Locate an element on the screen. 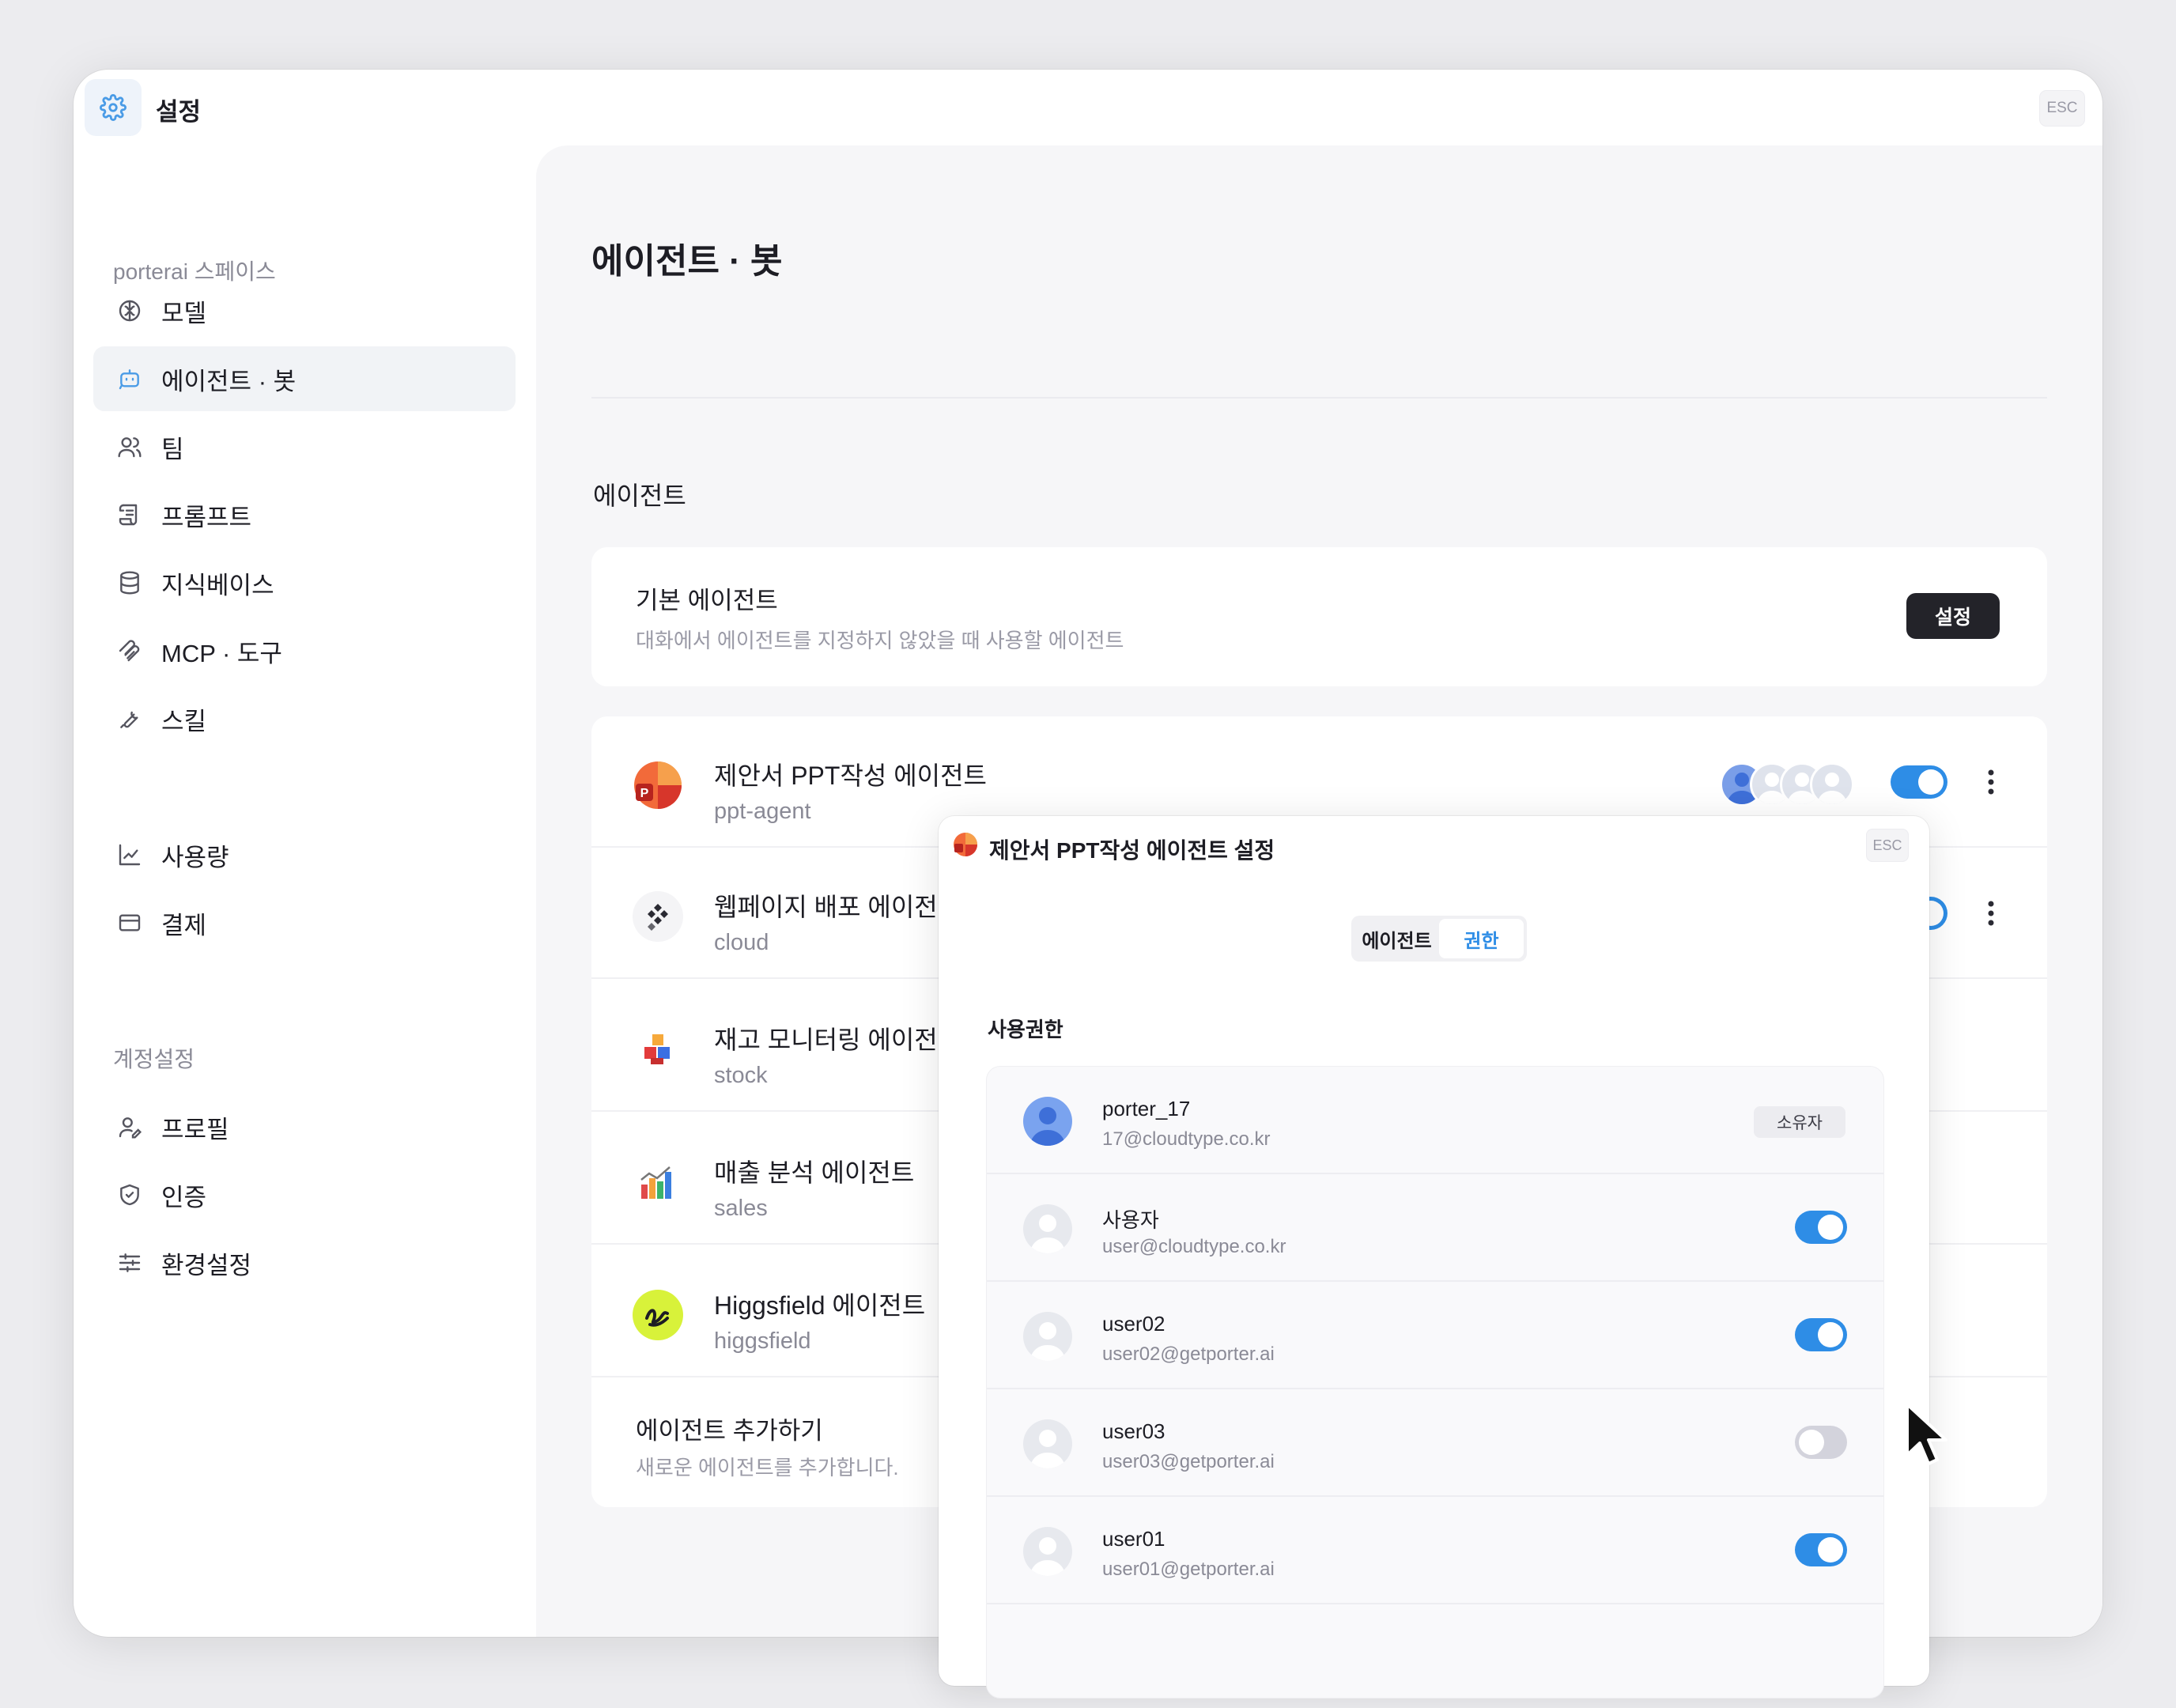  agent-name: 제안서 PPT작성 에이전트 is located at coordinates (850, 776).